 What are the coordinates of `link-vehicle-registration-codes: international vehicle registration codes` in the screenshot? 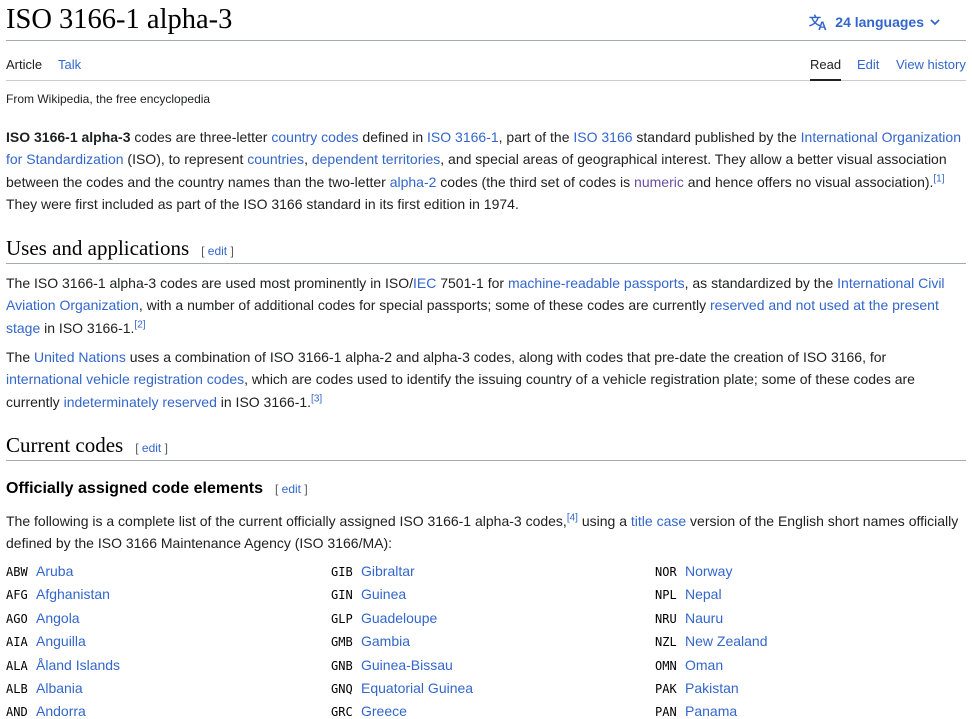 It's located at (125, 379).